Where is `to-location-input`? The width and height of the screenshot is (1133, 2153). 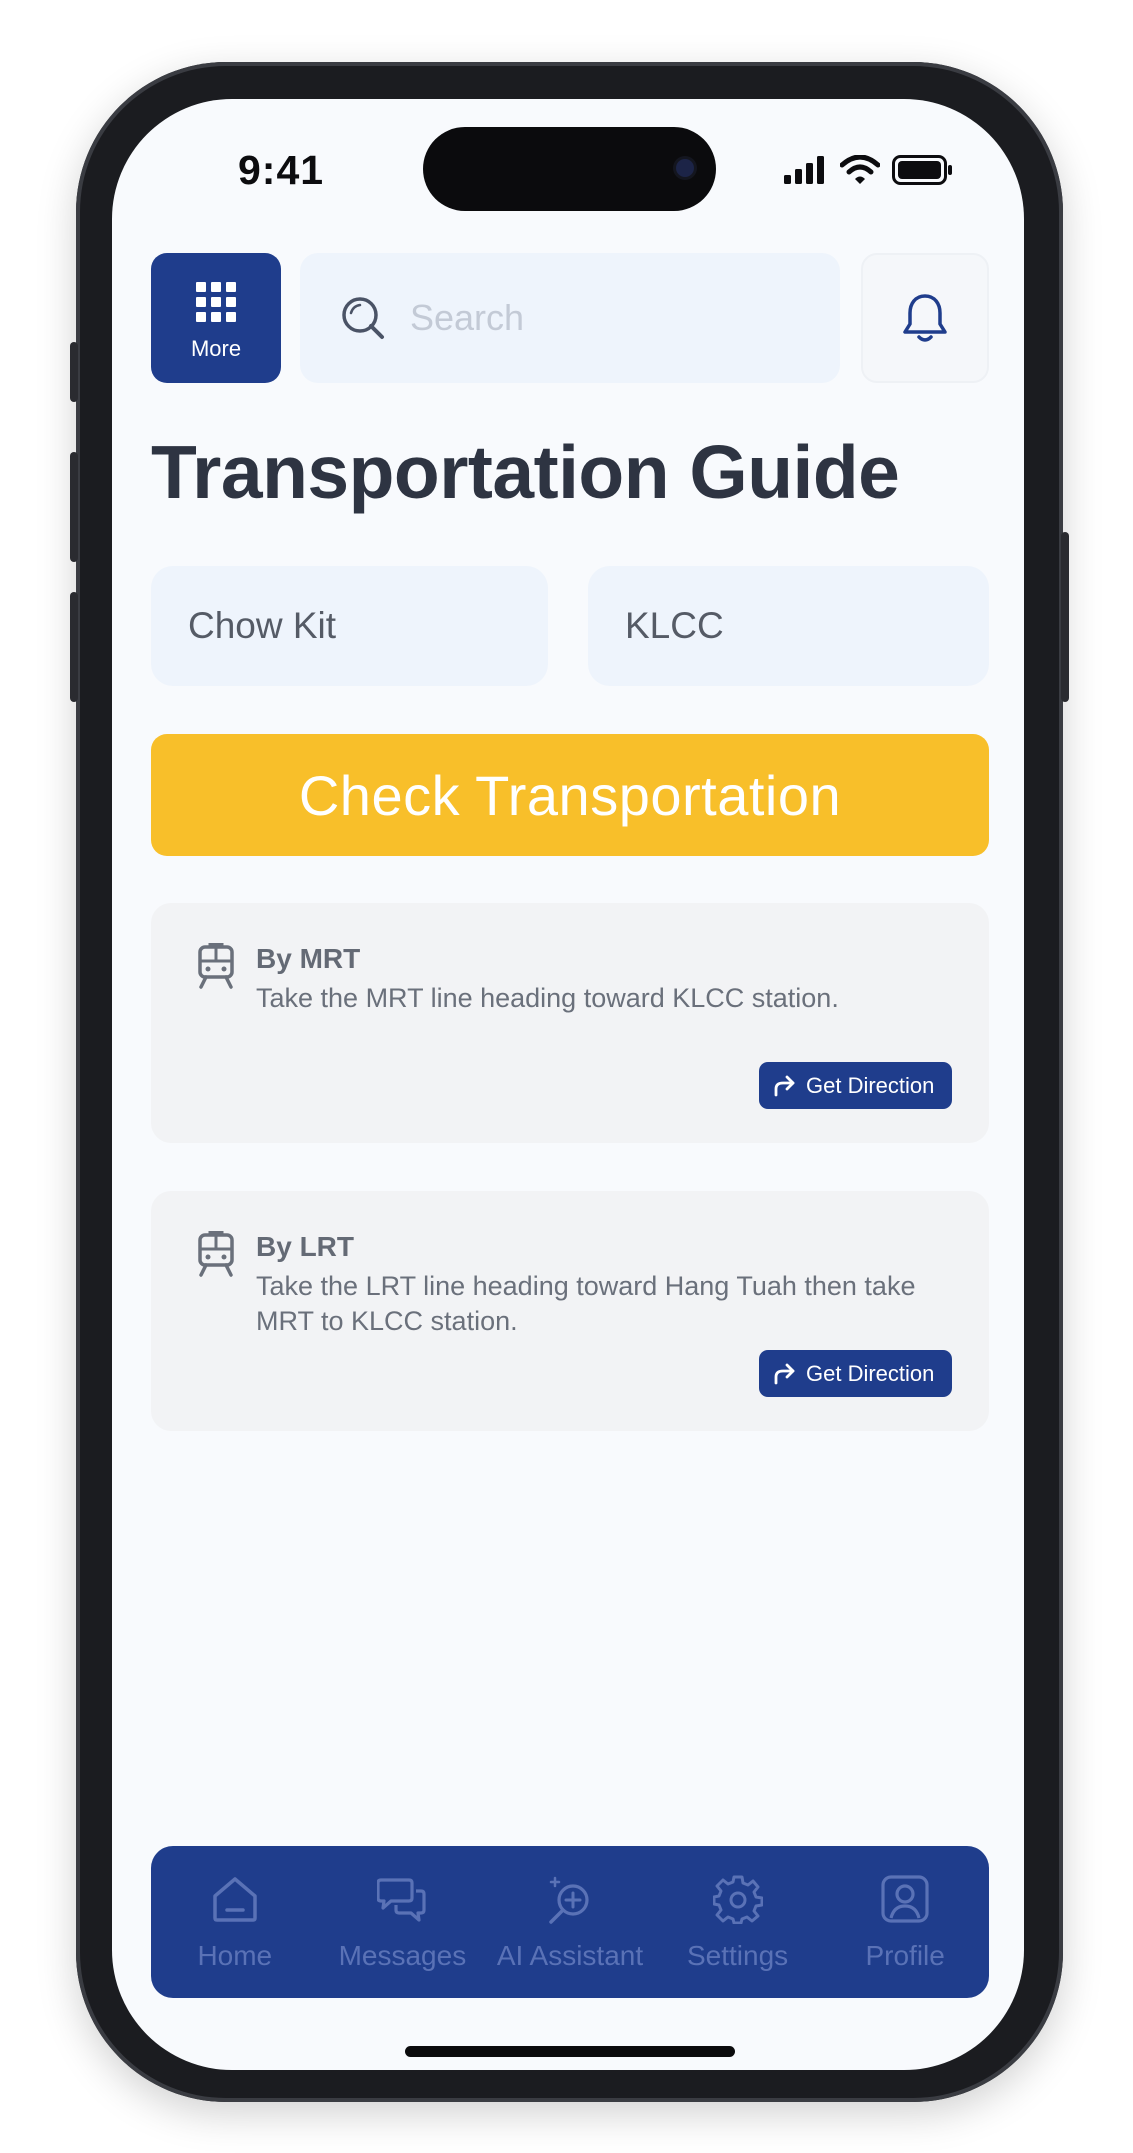
to-location-input is located at coordinates (788, 626).